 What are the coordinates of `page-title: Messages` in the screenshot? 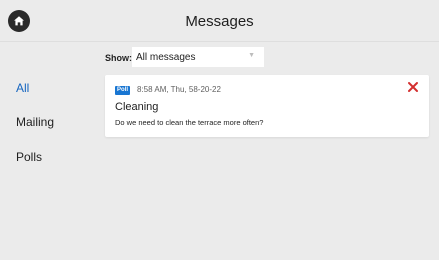 It's located at (219, 21).